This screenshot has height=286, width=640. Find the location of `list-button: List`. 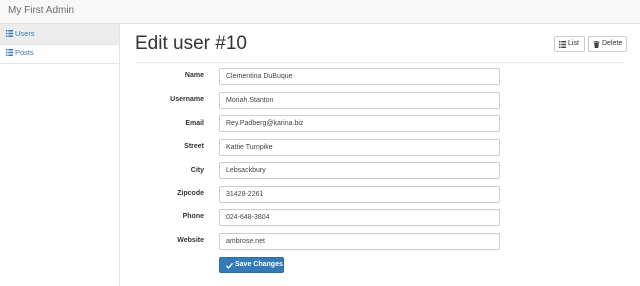

list-button: List is located at coordinates (569, 44).